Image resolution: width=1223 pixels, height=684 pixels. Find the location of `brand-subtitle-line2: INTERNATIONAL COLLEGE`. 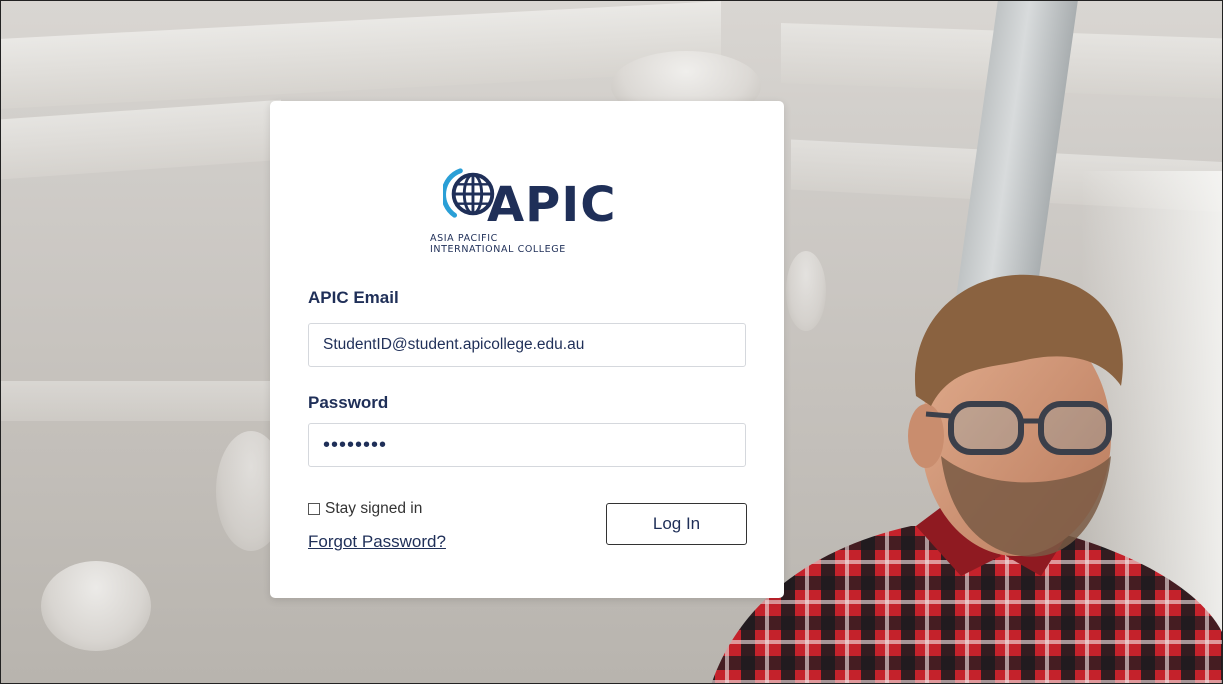

brand-subtitle-line2: INTERNATIONAL COLLEGE is located at coordinates (498, 249).